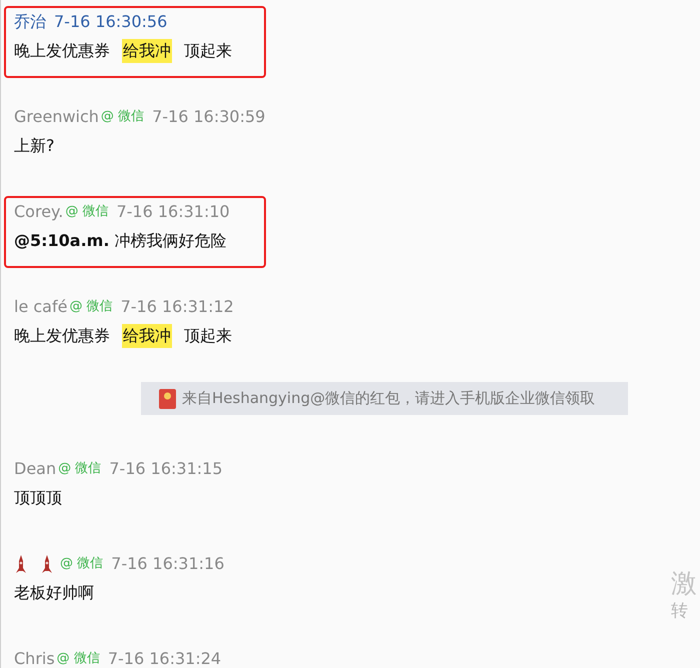  Describe the element at coordinates (39, 212) in the screenshot. I see `sender-name: Corey.` at that location.